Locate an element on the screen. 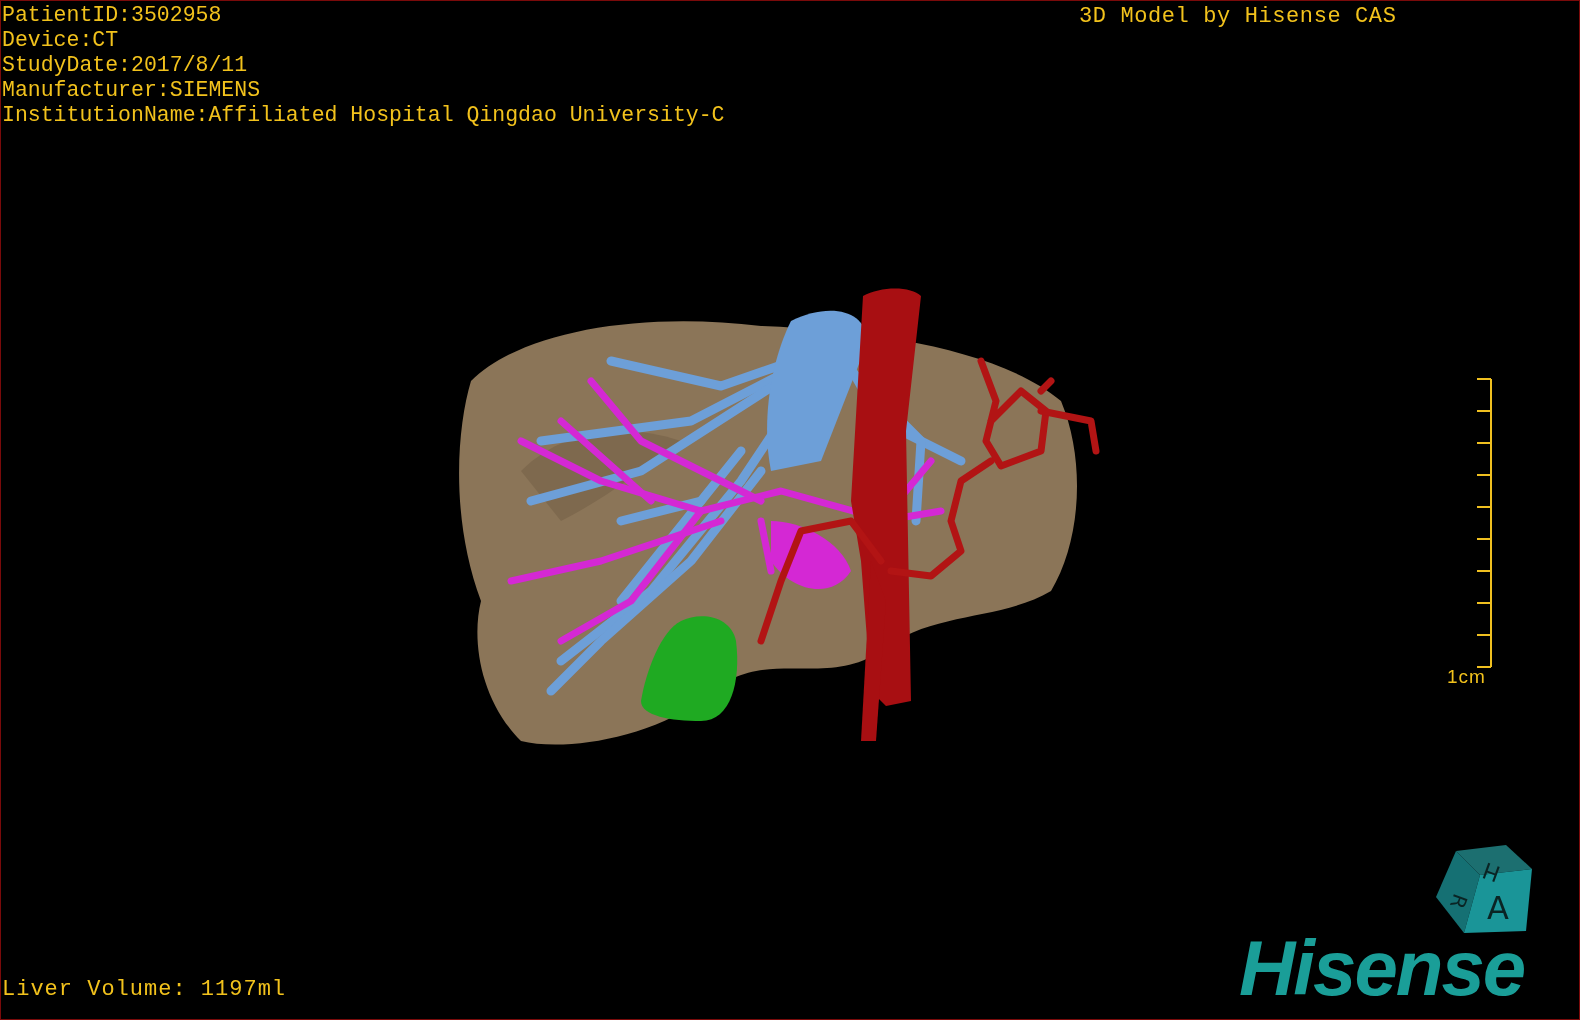 The width and height of the screenshot is (1580, 1020). study-info-line: PatientID:3502958 is located at coordinates (112, 15).